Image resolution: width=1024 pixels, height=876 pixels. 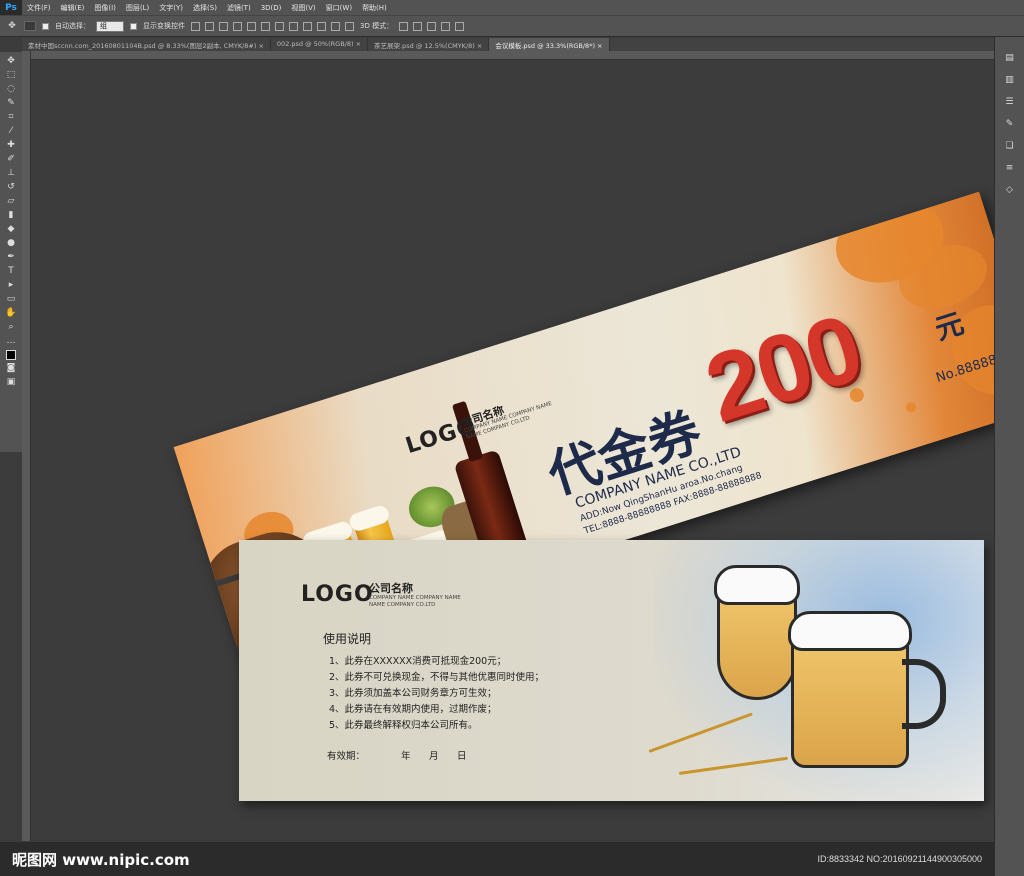 What do you see at coordinates (418, 26) in the screenshot?
I see `3d-roll-icon` at bounding box center [418, 26].